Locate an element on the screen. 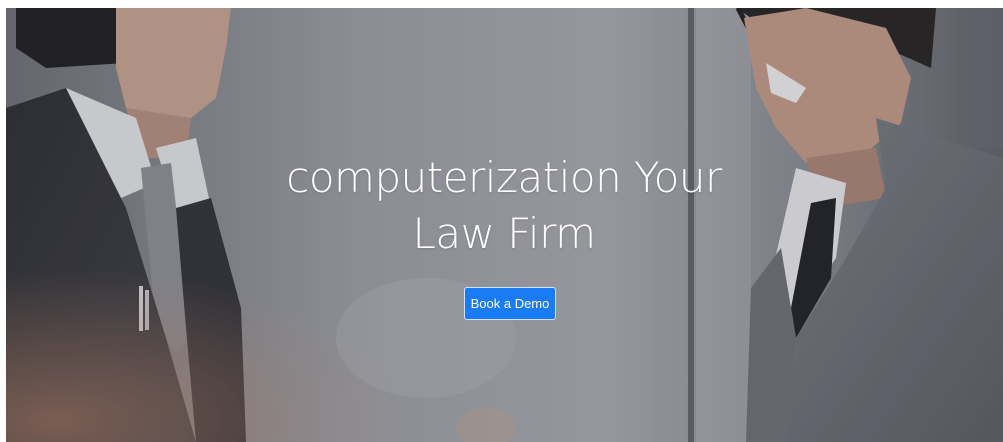  hero-title: computerization Your Law Firm is located at coordinates (504, 206).